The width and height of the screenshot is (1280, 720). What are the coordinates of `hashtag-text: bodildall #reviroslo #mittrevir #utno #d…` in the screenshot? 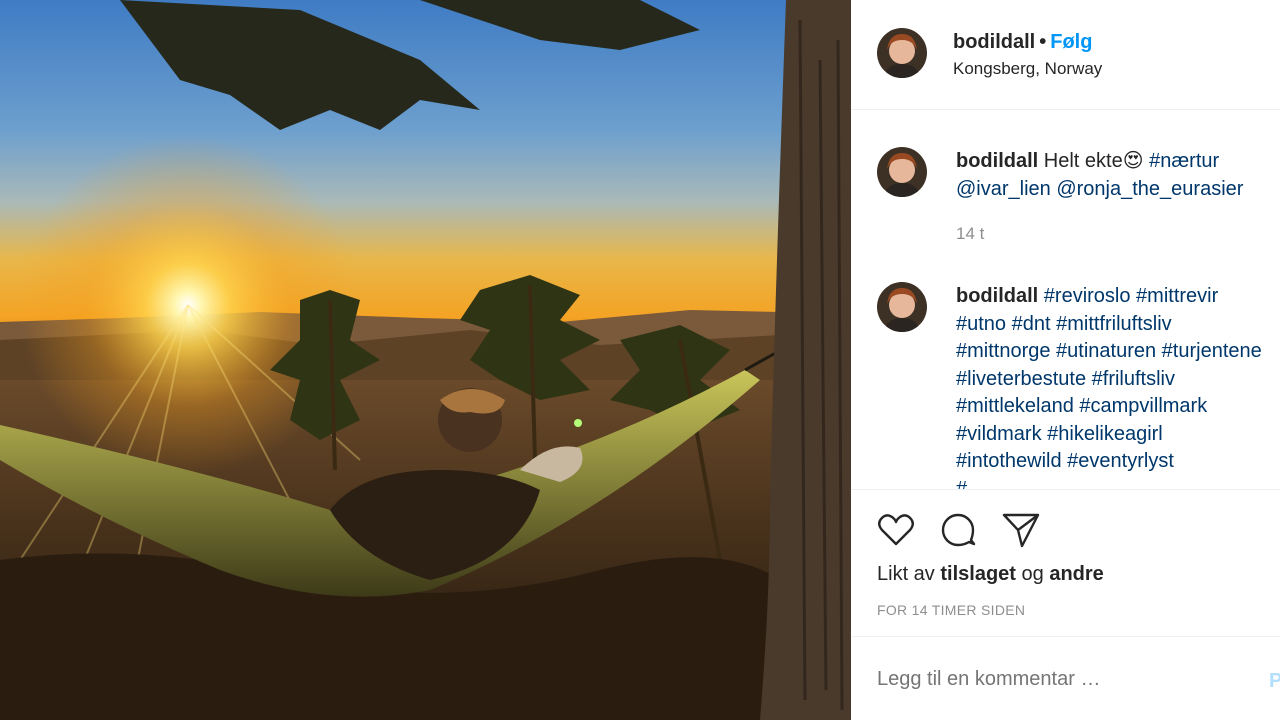 It's located at (1109, 386).